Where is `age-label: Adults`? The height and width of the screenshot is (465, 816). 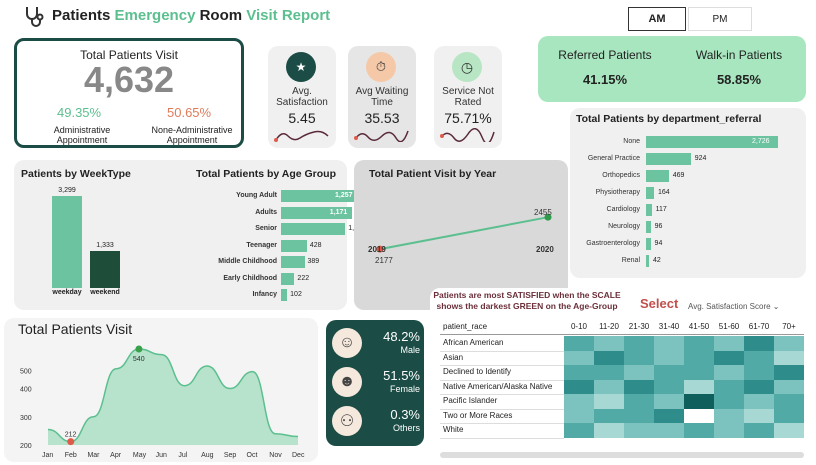 age-label: Adults is located at coordinates (266, 212).